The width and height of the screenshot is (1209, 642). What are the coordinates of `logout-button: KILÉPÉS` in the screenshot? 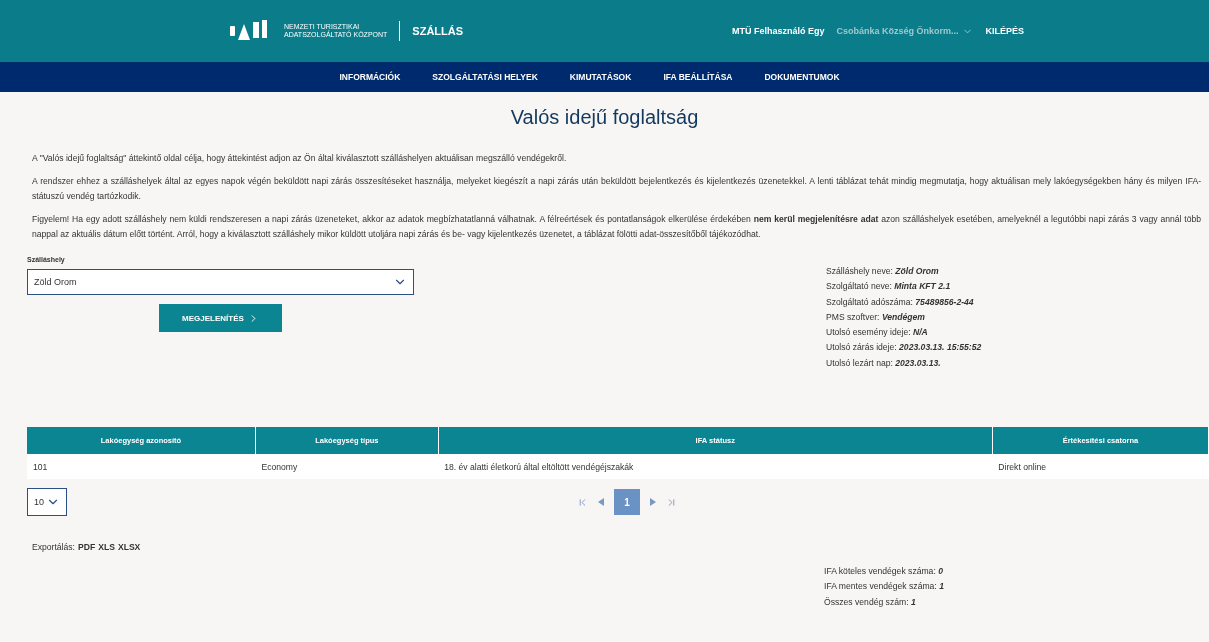 It's located at (1004, 31).